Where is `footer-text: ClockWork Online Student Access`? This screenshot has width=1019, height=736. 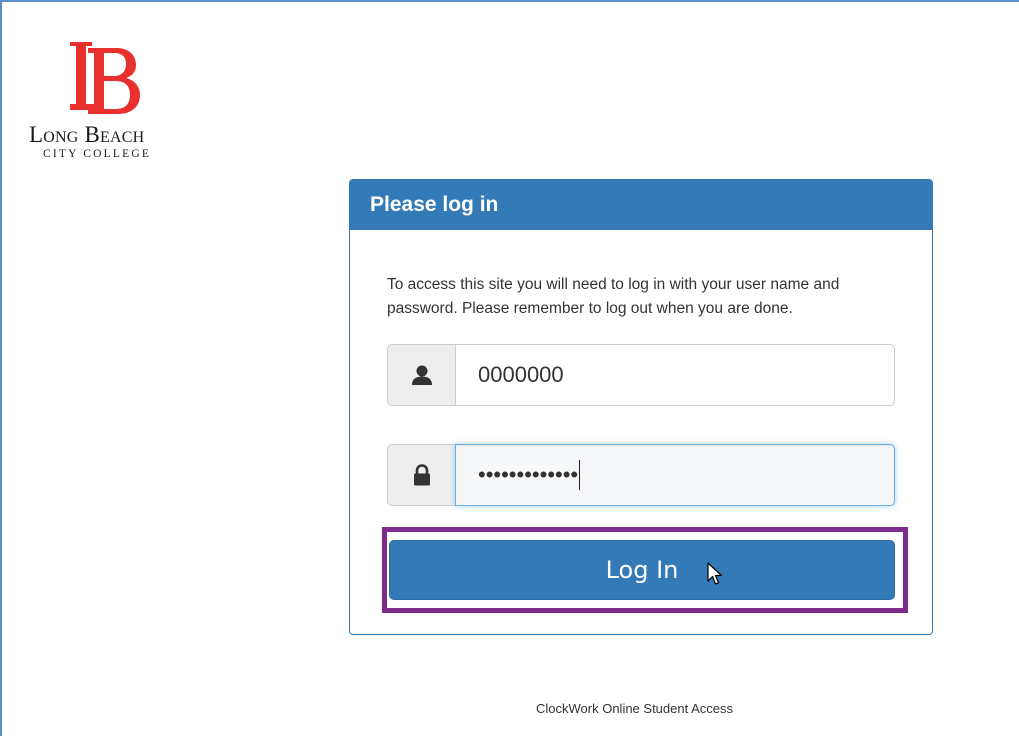 footer-text: ClockWork Online Student Access is located at coordinates (635, 708).